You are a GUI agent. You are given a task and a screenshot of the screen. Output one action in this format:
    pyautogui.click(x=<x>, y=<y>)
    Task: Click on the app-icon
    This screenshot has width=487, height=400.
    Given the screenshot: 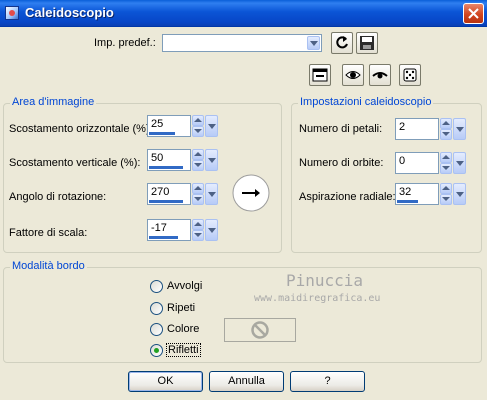 What is the action you would take?
    pyautogui.click(x=12, y=13)
    